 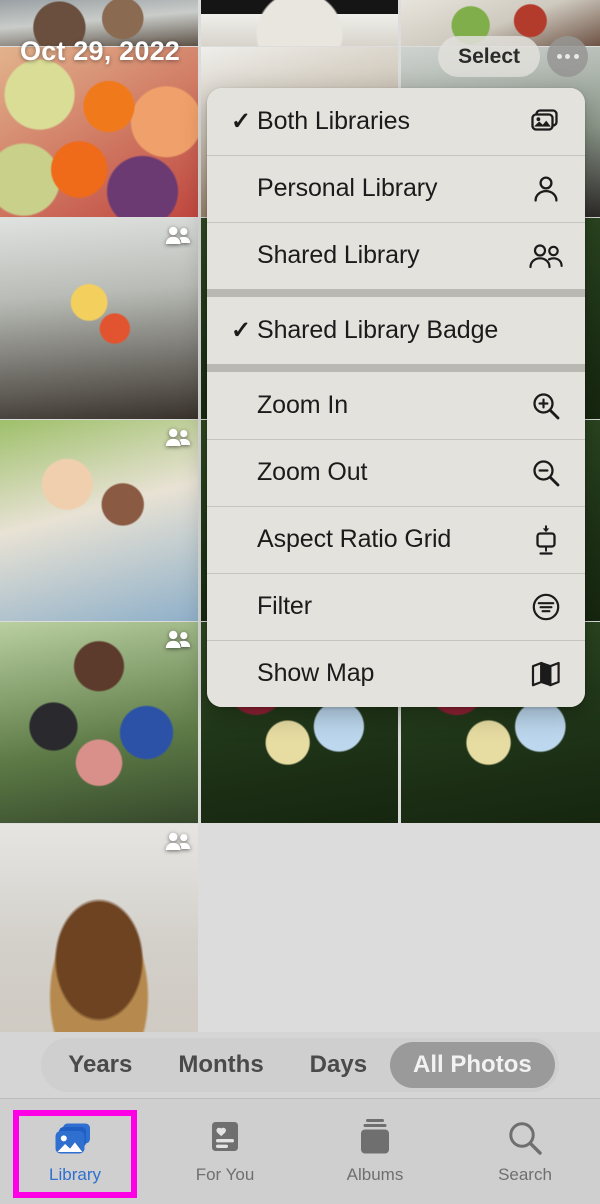 I want to click on menu-item-shared-library: Shared Library, so click(x=396, y=255).